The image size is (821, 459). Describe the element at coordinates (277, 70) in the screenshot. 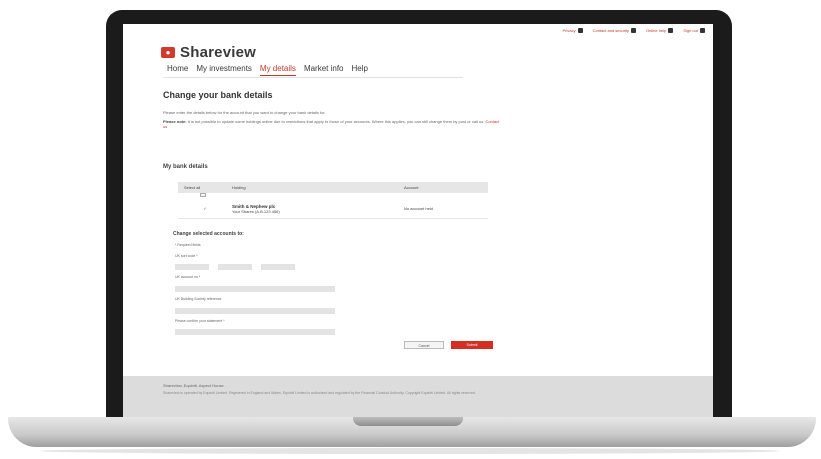

I see `nav-my-details: My details` at that location.